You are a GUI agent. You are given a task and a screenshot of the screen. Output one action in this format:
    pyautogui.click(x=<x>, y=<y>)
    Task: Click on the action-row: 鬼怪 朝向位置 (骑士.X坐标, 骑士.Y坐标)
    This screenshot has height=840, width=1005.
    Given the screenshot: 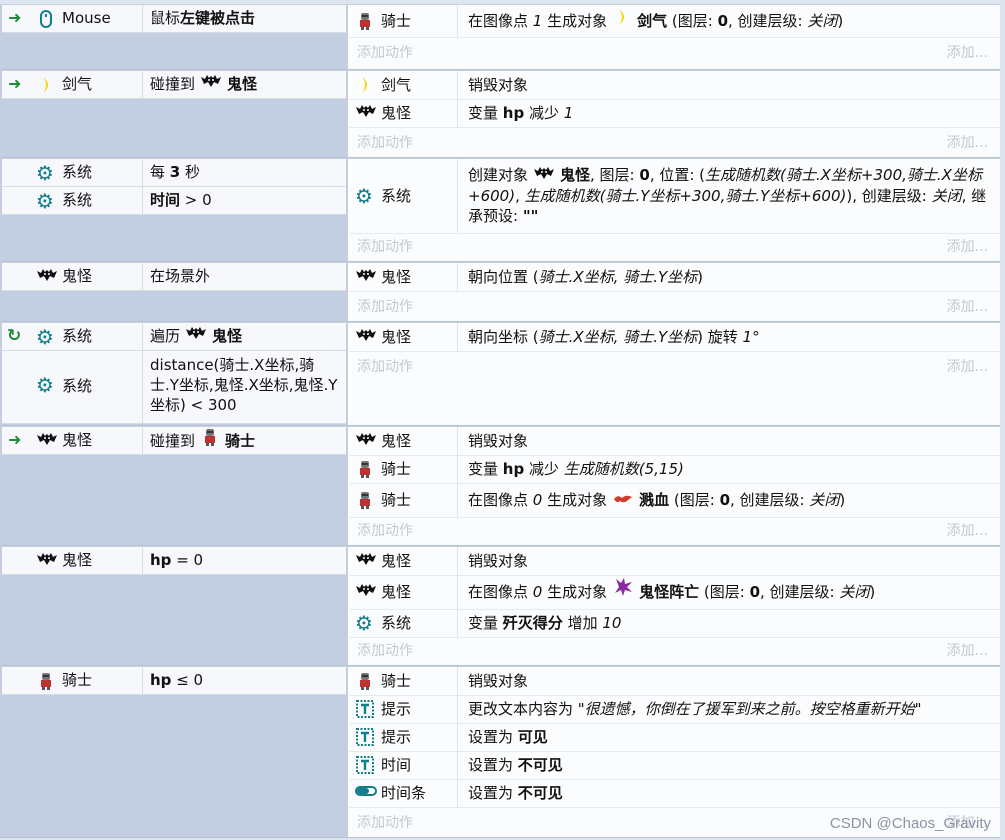 What is the action you would take?
    pyautogui.click(x=674, y=277)
    